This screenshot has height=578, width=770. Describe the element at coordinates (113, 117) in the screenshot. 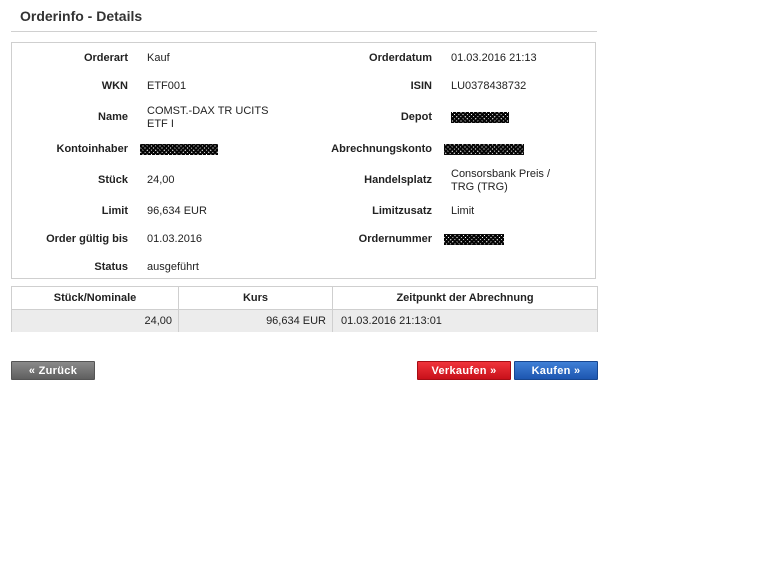

I see `label-name: Name` at that location.